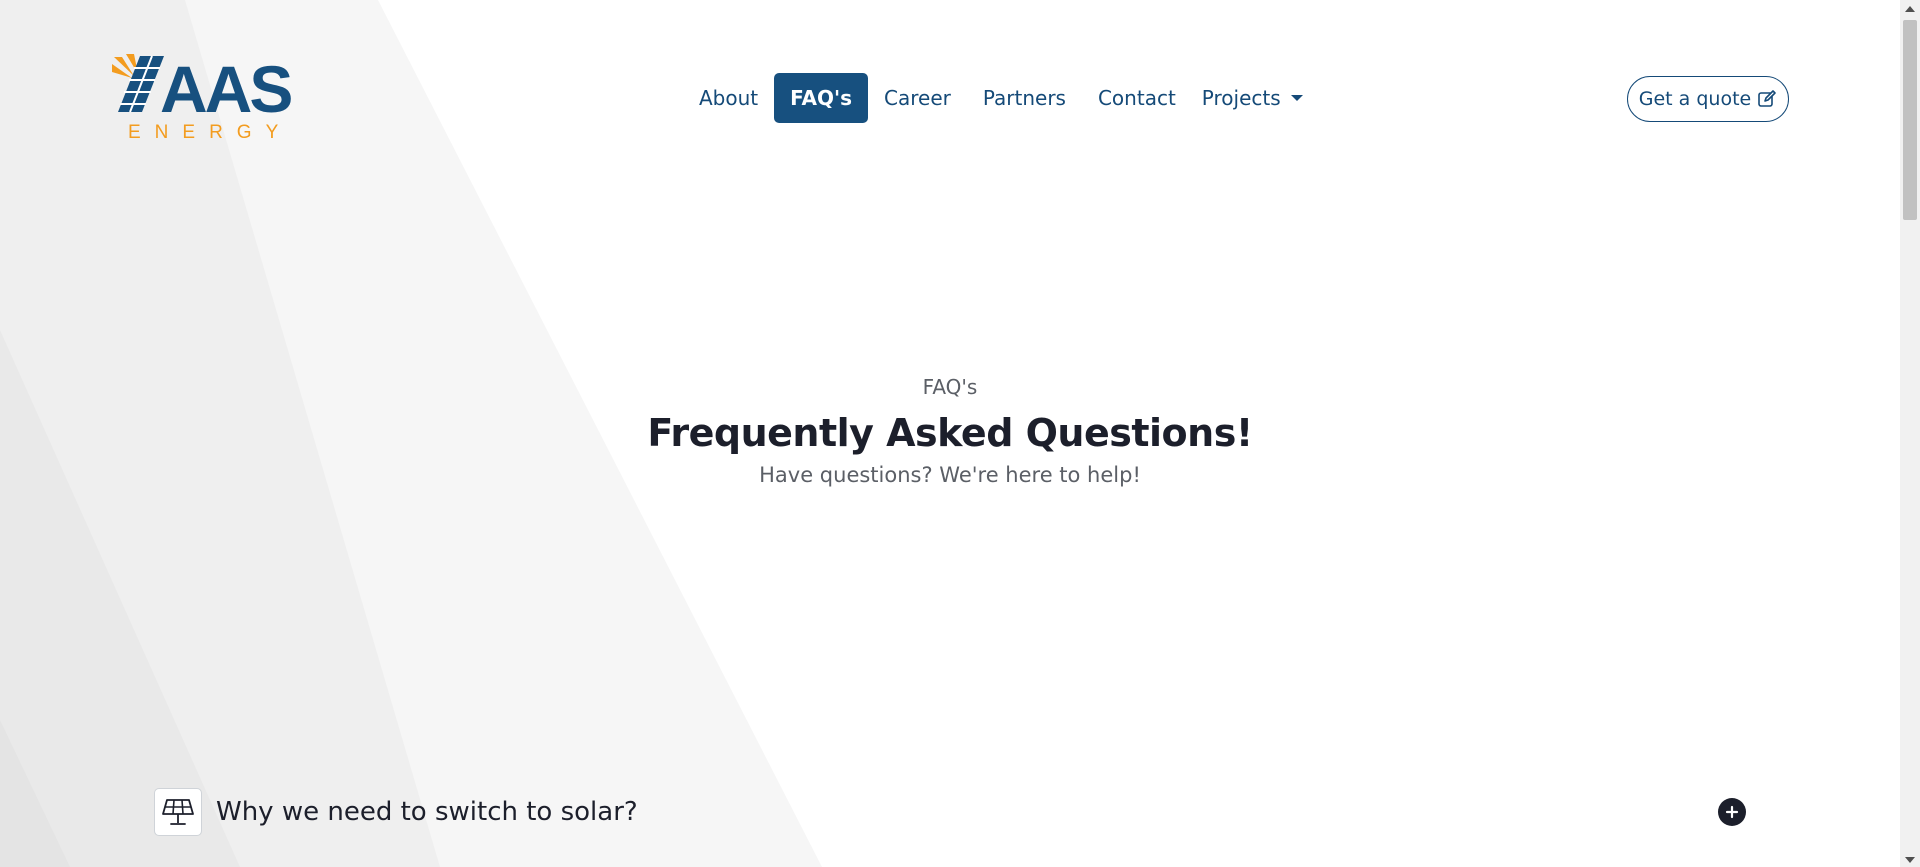 Image resolution: width=1920 pixels, height=867 pixels. What do you see at coordinates (950, 387) in the screenshot?
I see `section-eyebrow: FAQ's` at bounding box center [950, 387].